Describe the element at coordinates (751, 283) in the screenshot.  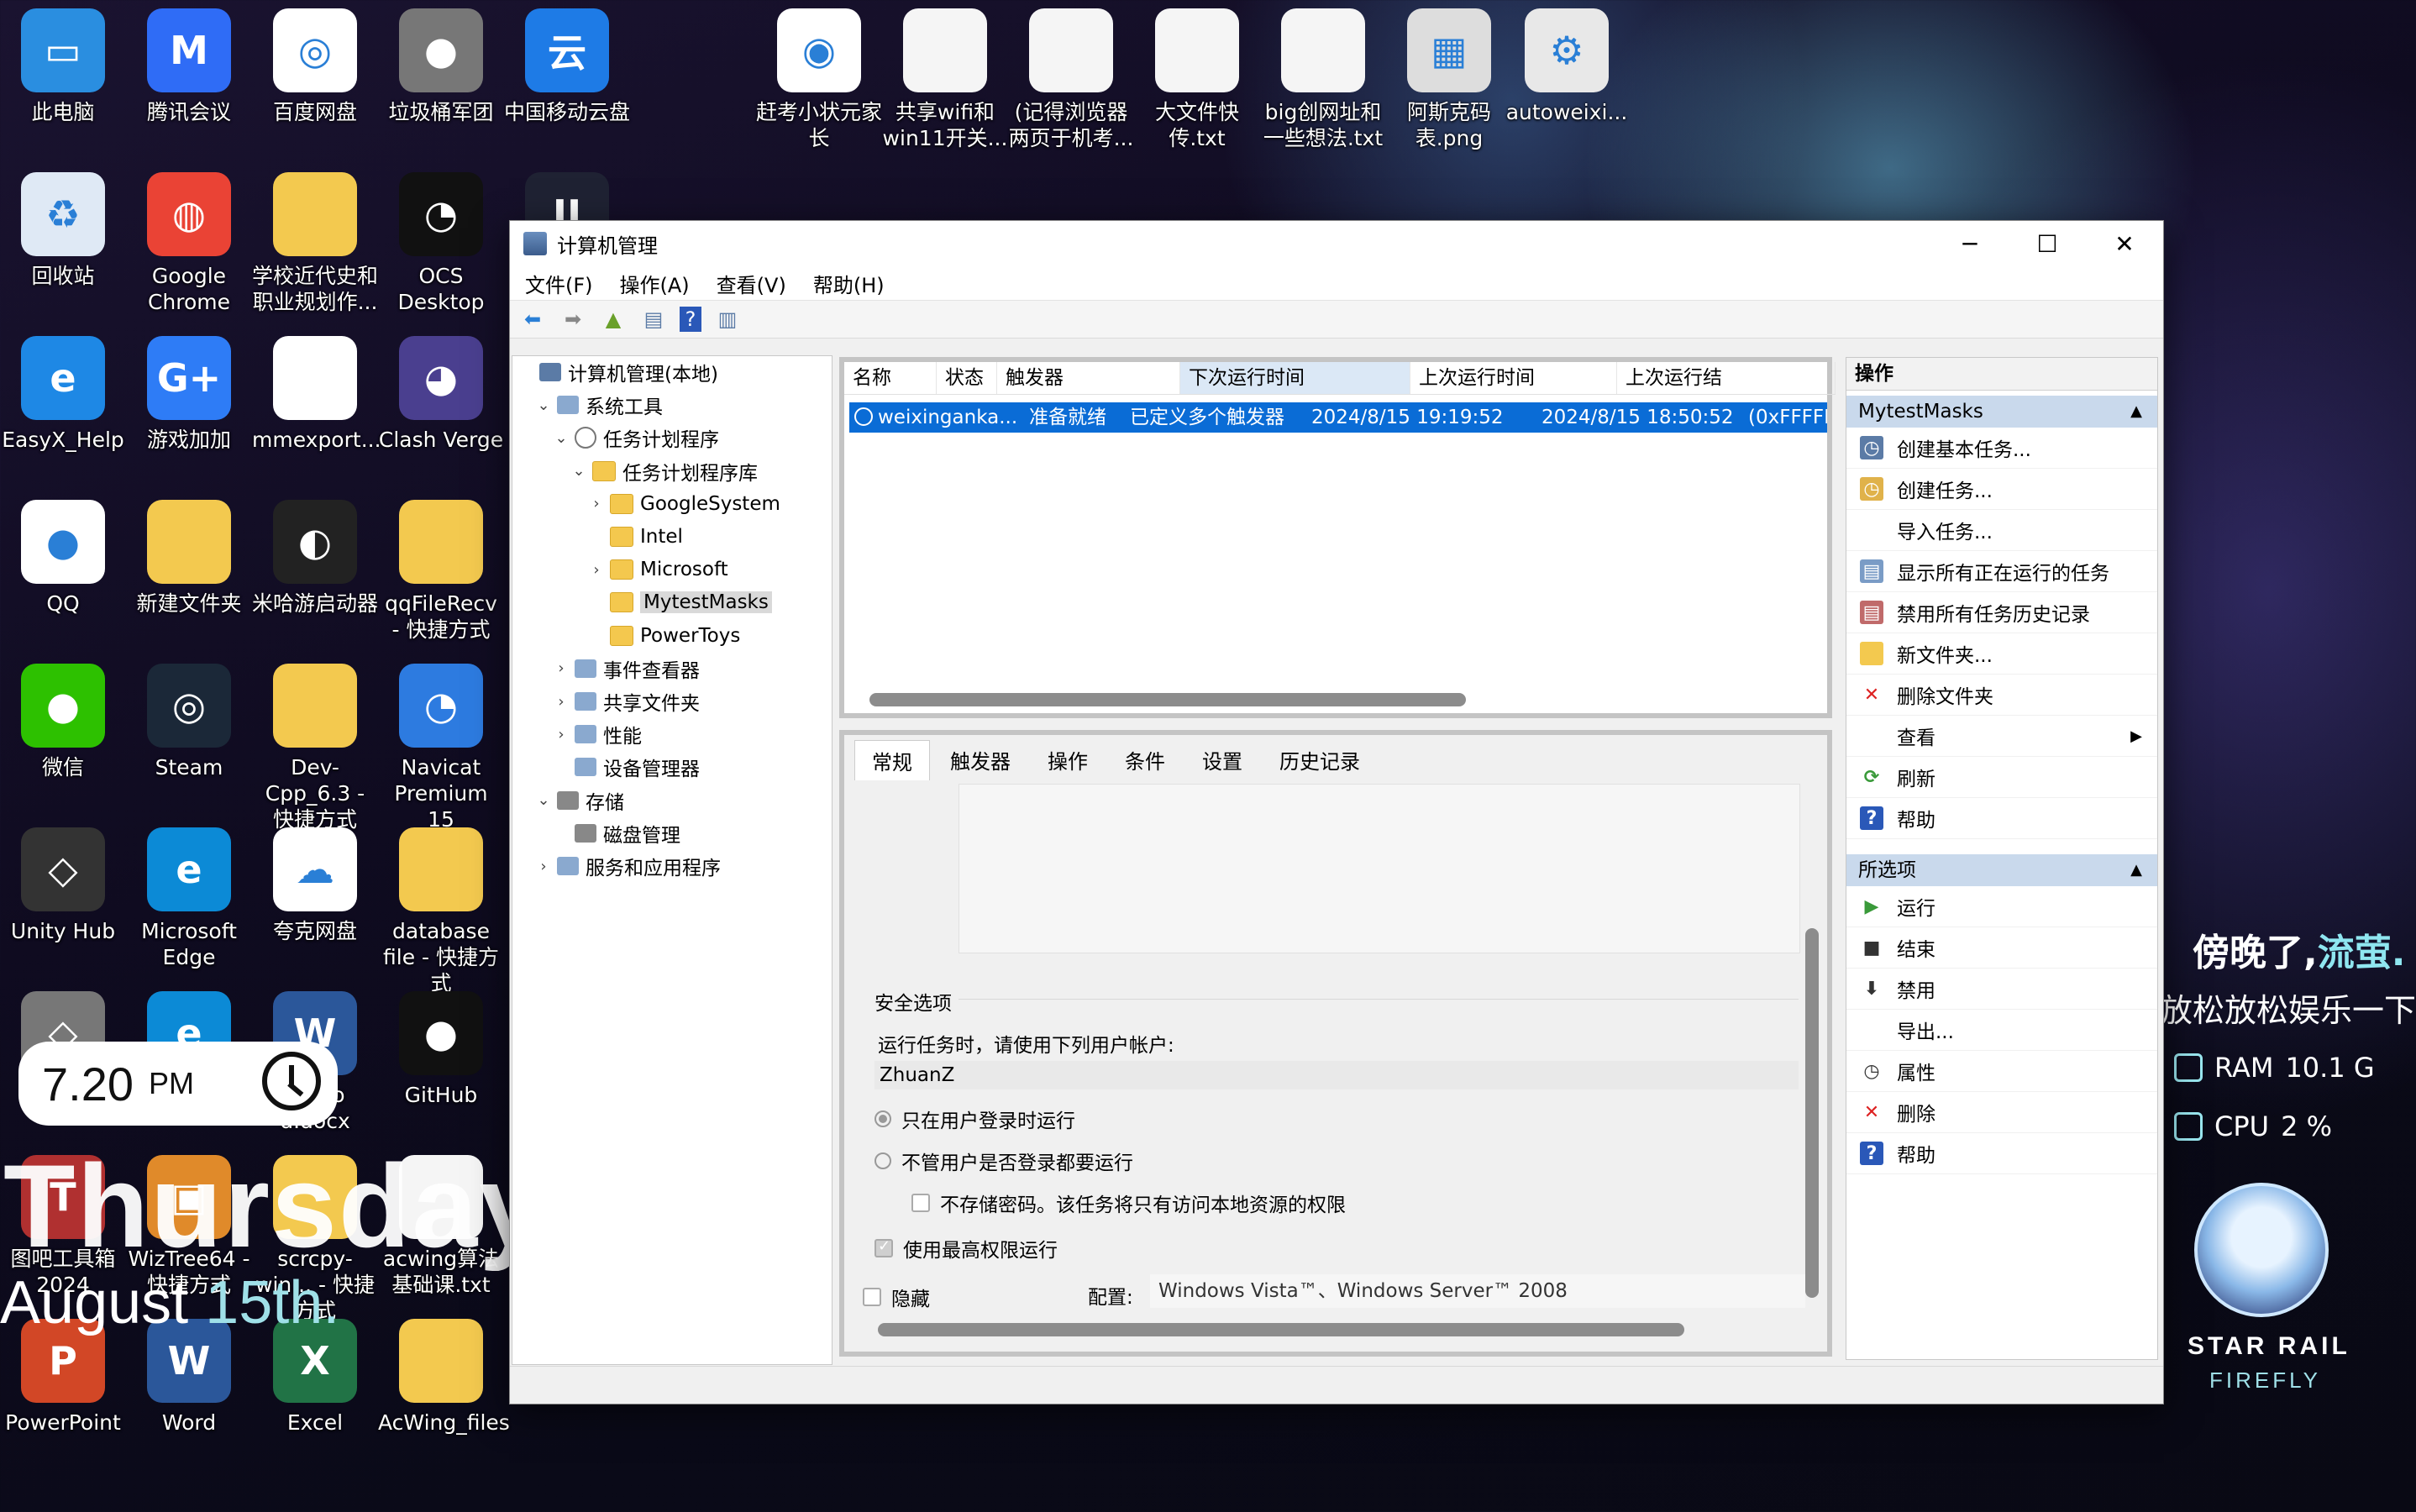
I see `menu-view: 查看(V)` at that location.